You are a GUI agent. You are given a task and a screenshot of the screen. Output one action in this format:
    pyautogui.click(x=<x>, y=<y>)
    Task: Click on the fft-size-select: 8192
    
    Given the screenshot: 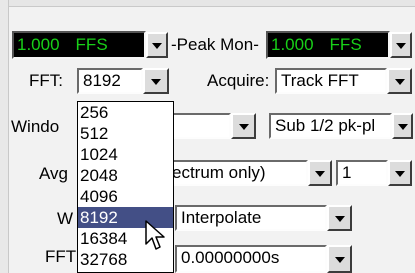 What is the action you would take?
    pyautogui.click(x=110, y=81)
    